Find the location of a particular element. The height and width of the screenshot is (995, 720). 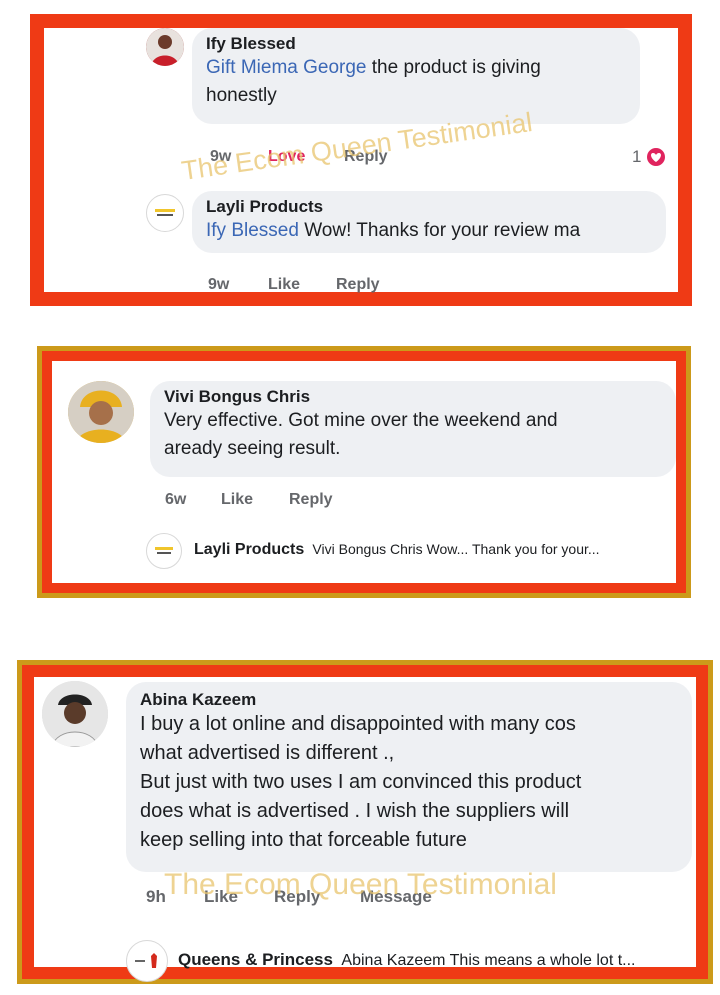

avatar-ify-blessed is located at coordinates (165, 47).